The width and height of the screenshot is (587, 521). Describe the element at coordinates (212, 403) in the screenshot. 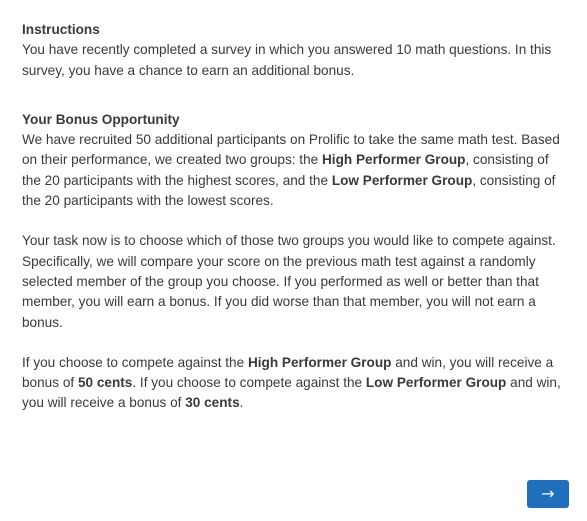

I see `low-bonus-amount: 30 cents` at that location.